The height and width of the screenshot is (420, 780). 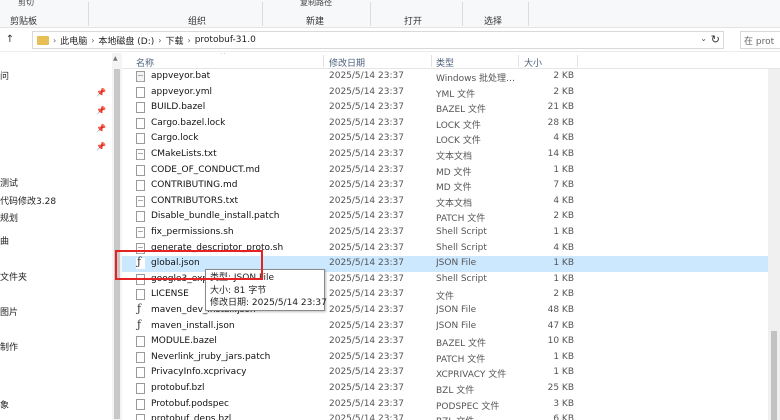 What do you see at coordinates (455, 391) in the screenshot?
I see `file-type: BZL 文件` at bounding box center [455, 391].